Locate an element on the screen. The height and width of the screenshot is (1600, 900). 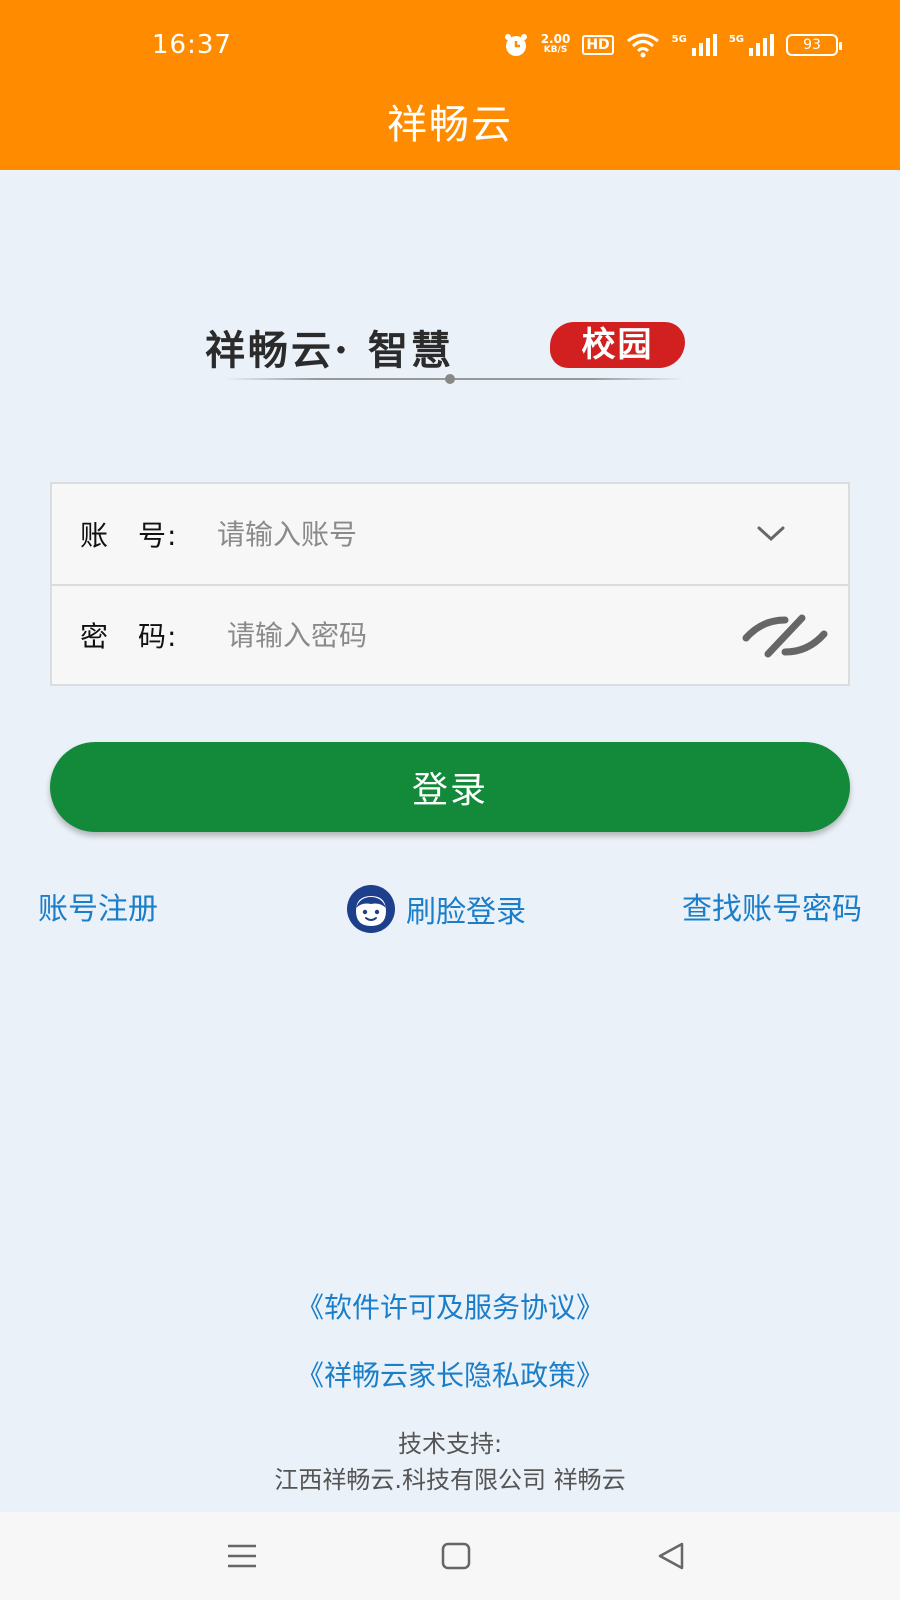
logo-text: 祥畅云· 智慧 is located at coordinates (329, 350).